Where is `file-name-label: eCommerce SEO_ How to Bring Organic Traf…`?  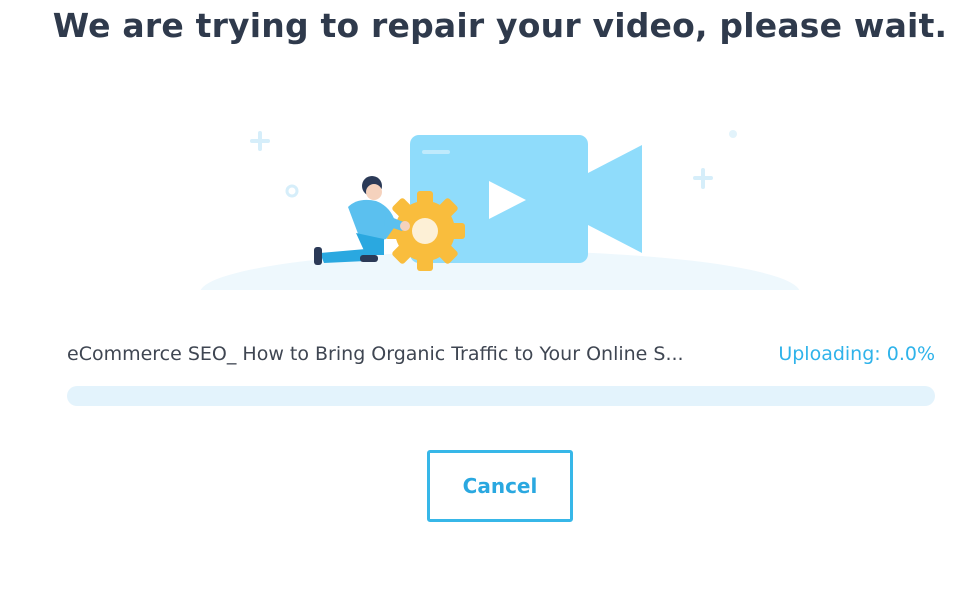 file-name-label: eCommerce SEO_ How to Bring Organic Traf… is located at coordinates (375, 354).